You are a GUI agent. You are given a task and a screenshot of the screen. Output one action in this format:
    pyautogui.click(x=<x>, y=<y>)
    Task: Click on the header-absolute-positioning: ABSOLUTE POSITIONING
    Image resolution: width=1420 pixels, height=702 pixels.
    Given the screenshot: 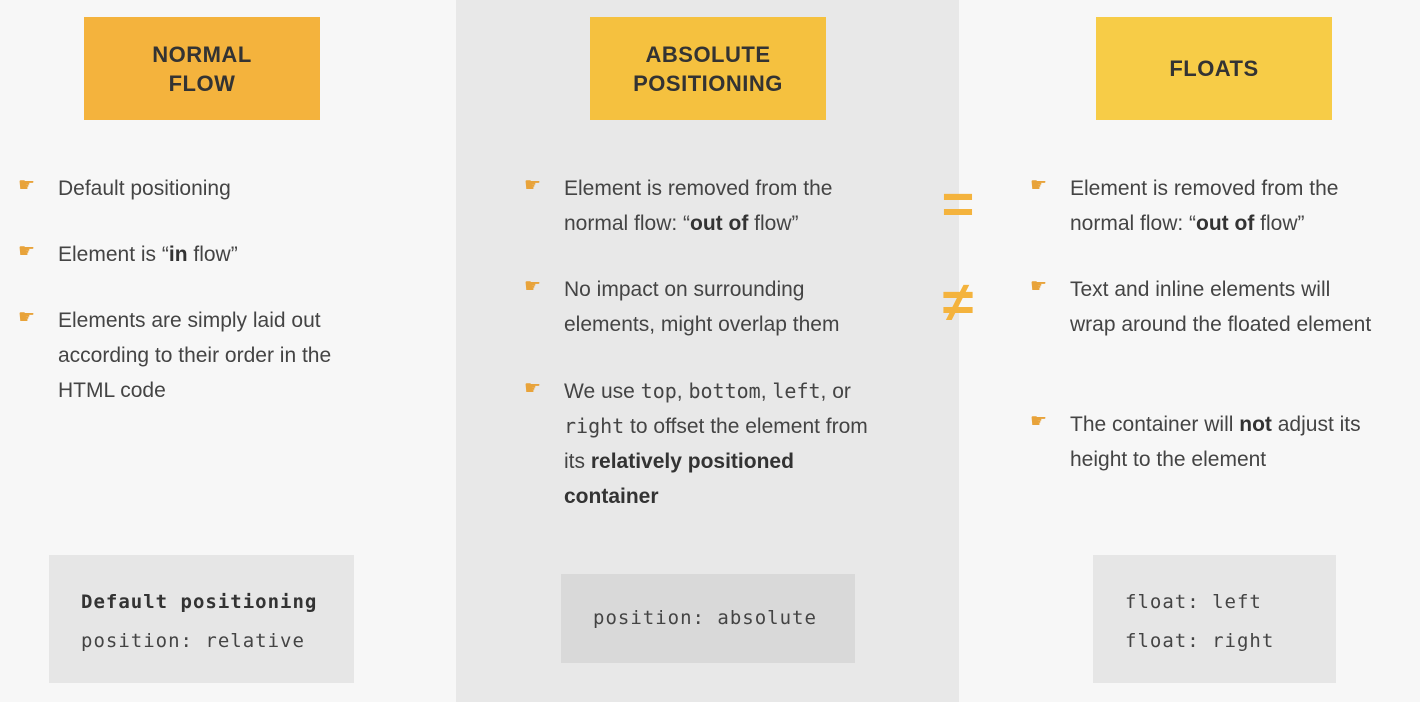 What is the action you would take?
    pyautogui.click(x=708, y=68)
    